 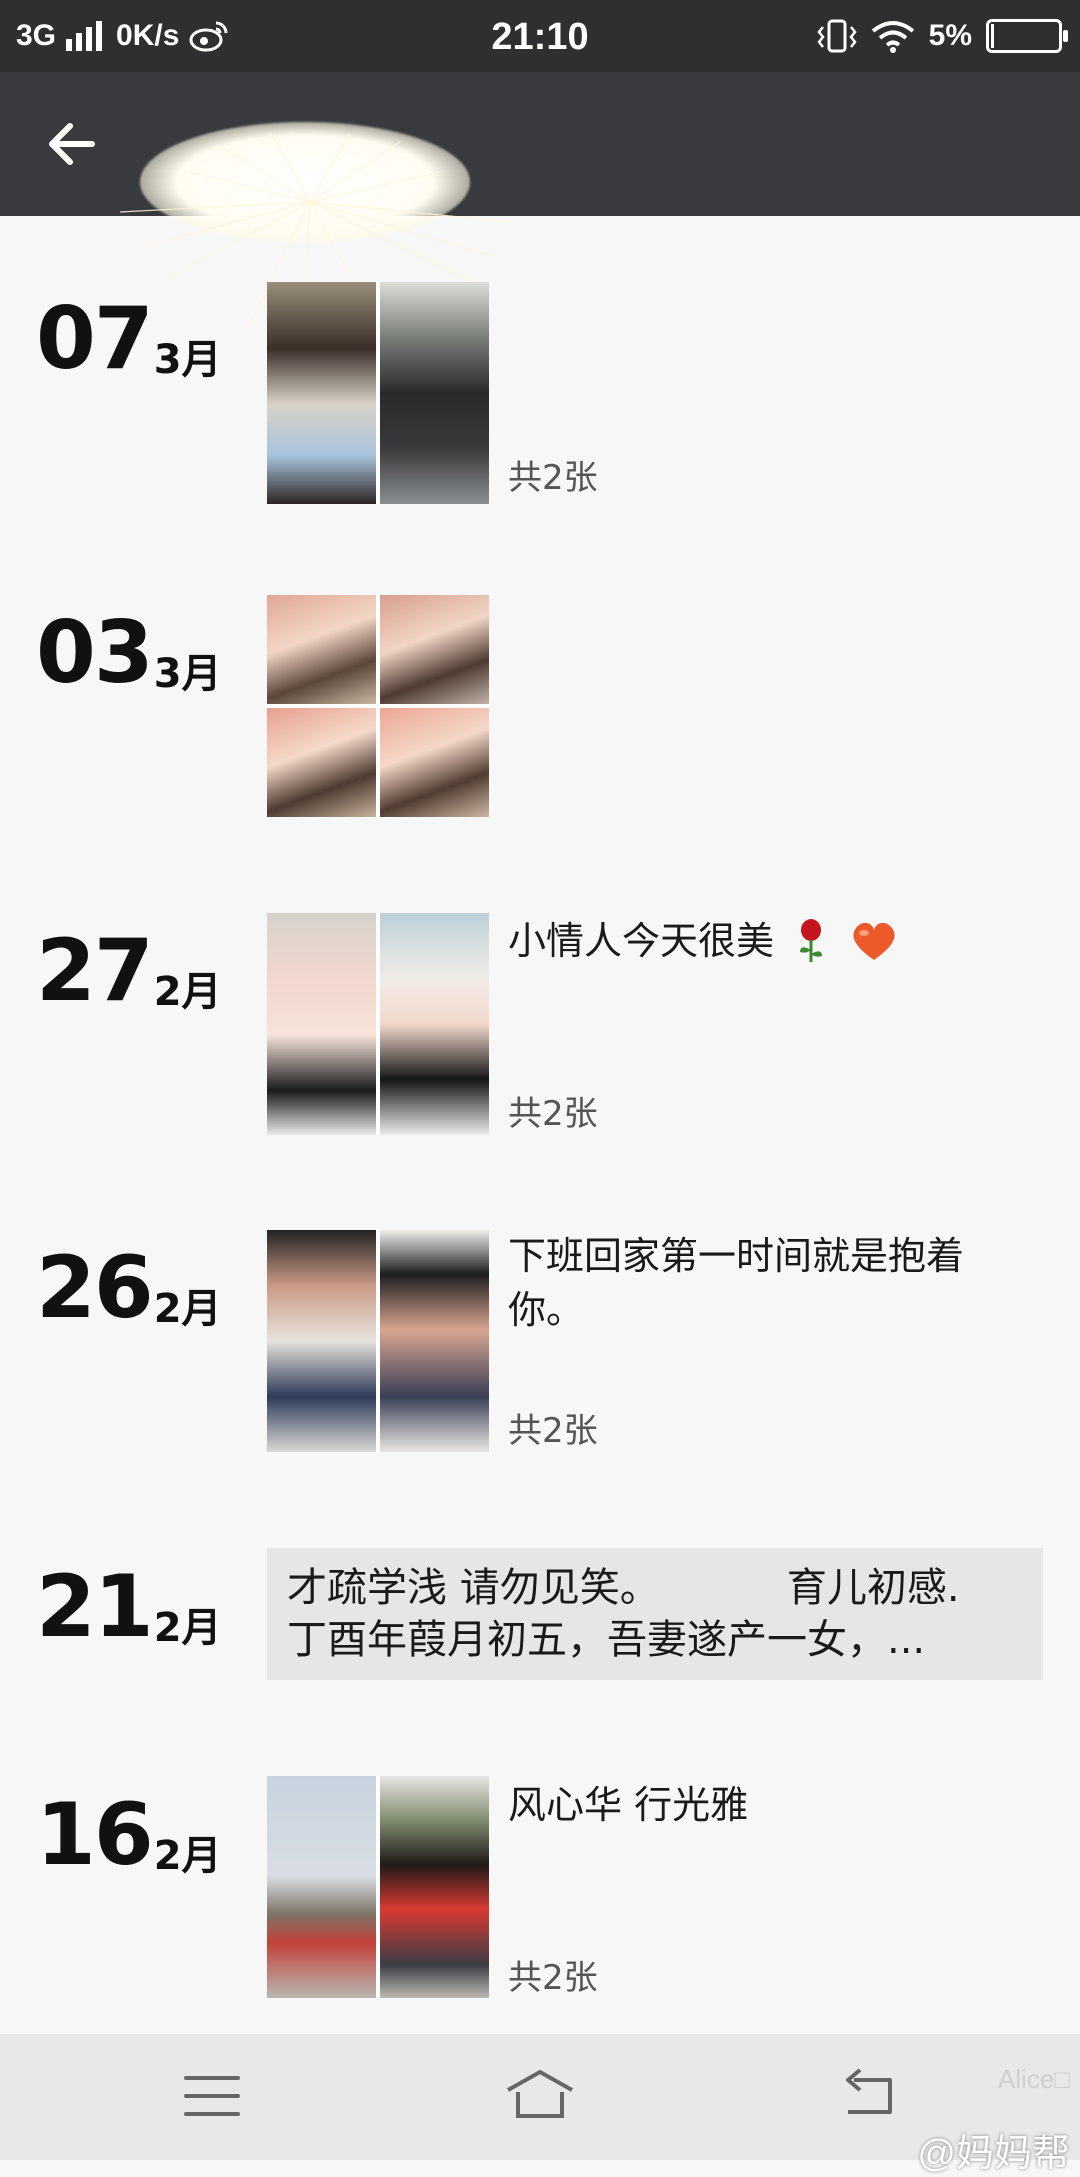 What do you see at coordinates (892, 37) in the screenshot?
I see `wifi-icon` at bounding box center [892, 37].